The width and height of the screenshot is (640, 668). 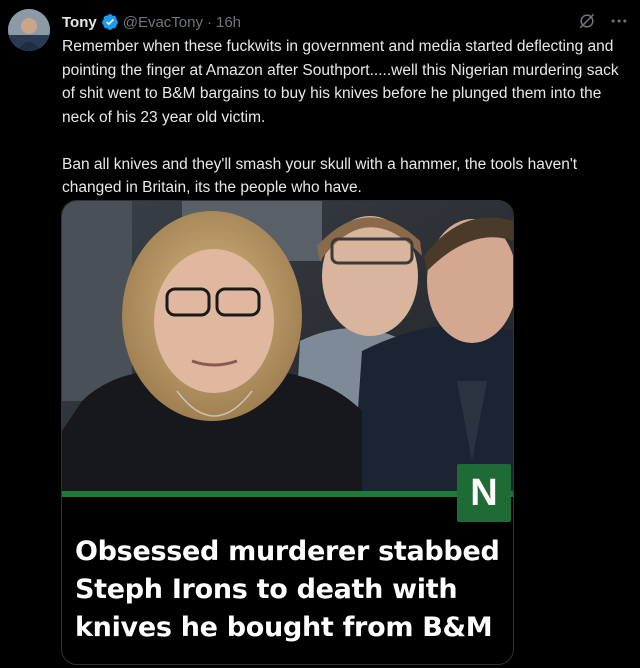 What do you see at coordinates (603, 21) in the screenshot?
I see `tweet-actions-top` at bounding box center [603, 21].